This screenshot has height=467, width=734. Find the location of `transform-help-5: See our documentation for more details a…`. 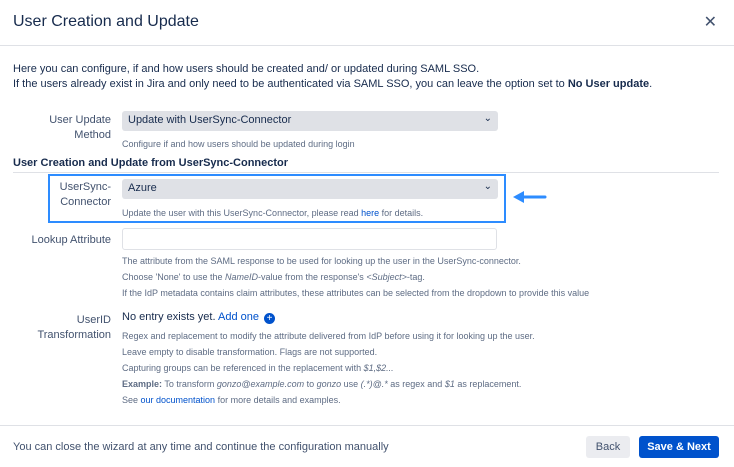

transform-help-5: See our documentation for more details a… is located at coordinates (328, 400).